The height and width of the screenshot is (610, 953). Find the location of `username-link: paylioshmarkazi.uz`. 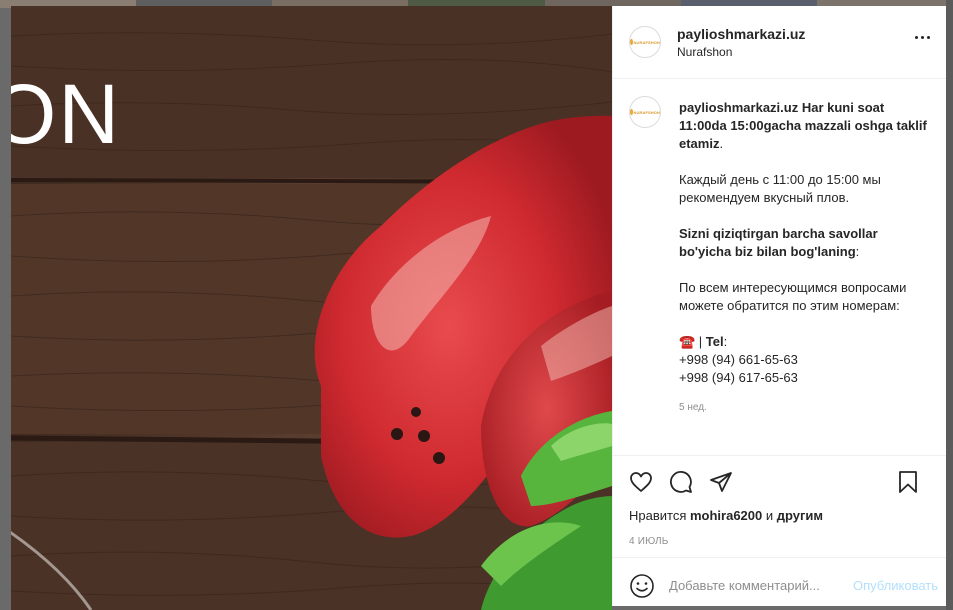

username-link: paylioshmarkazi.uz is located at coordinates (741, 34).